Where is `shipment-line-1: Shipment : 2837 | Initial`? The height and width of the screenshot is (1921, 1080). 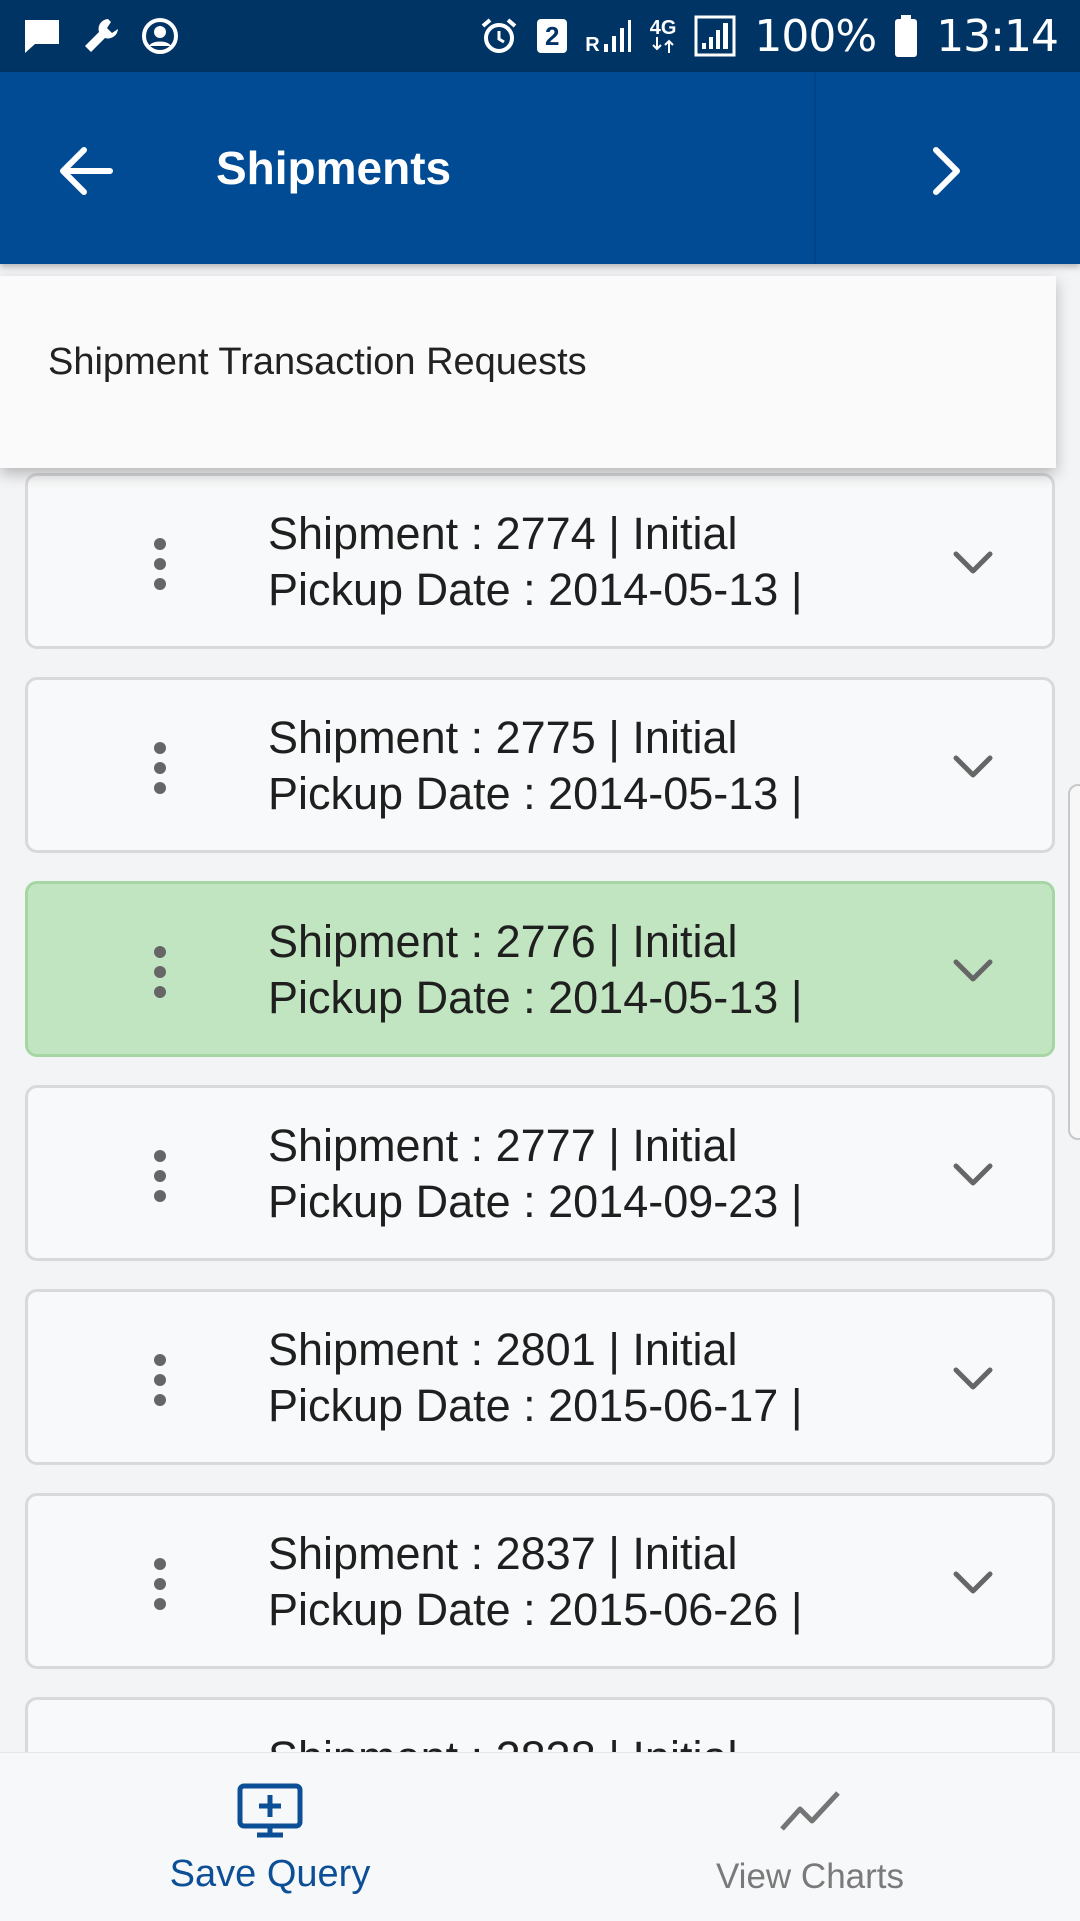
shipment-line-1: Shipment : 2837 | Initial is located at coordinates (503, 1553).